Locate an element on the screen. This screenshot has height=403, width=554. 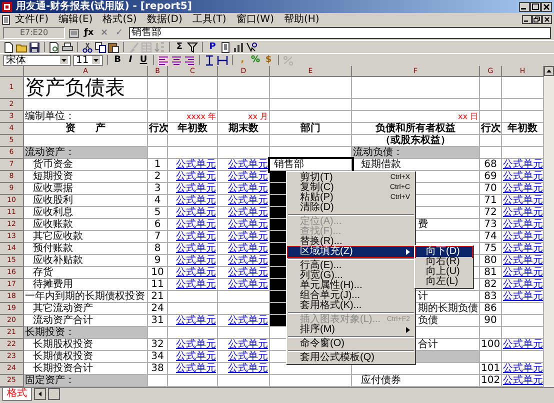
column-heading: 年初数 is located at coordinates (193, 129).